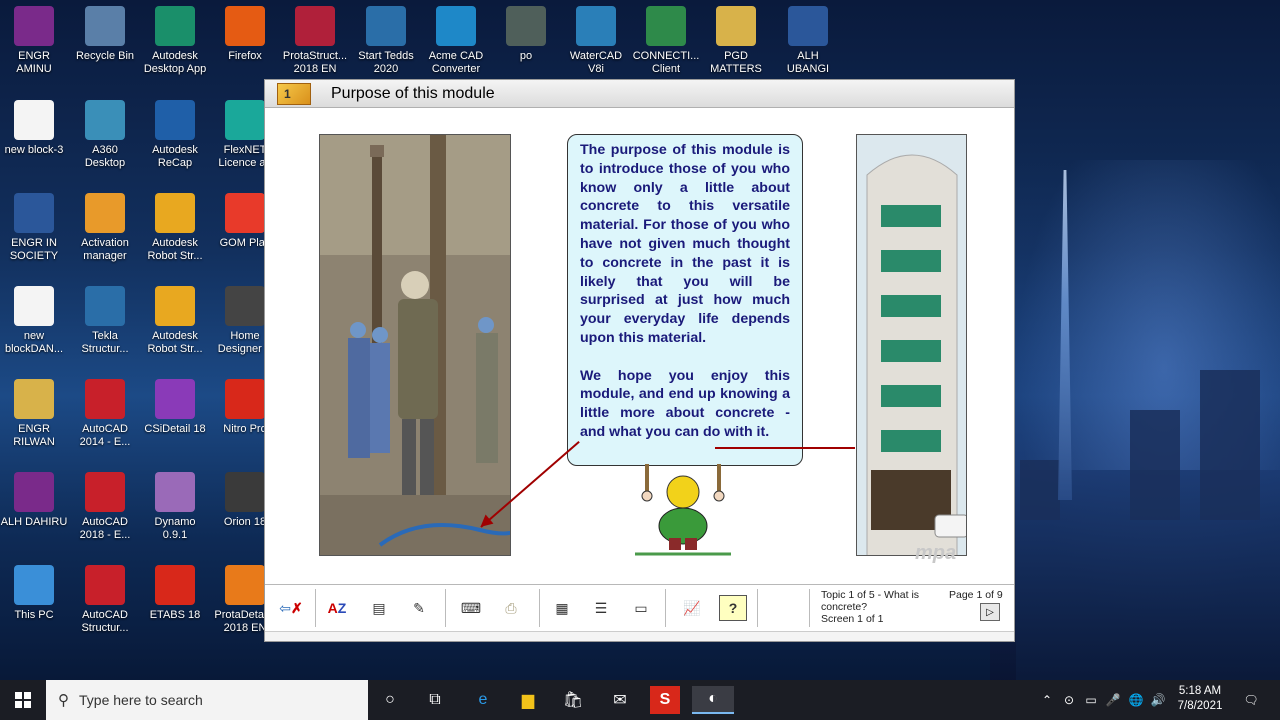  What do you see at coordinates (35, 41) in the screenshot?
I see `desktop-icon: ENGR AMINU` at bounding box center [35, 41].